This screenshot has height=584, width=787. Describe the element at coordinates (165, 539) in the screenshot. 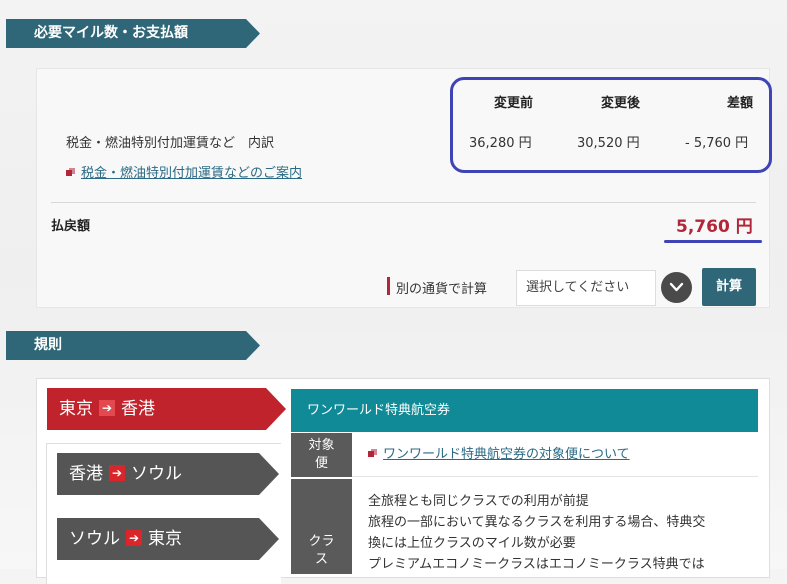

I see `route-to: 東京` at that location.